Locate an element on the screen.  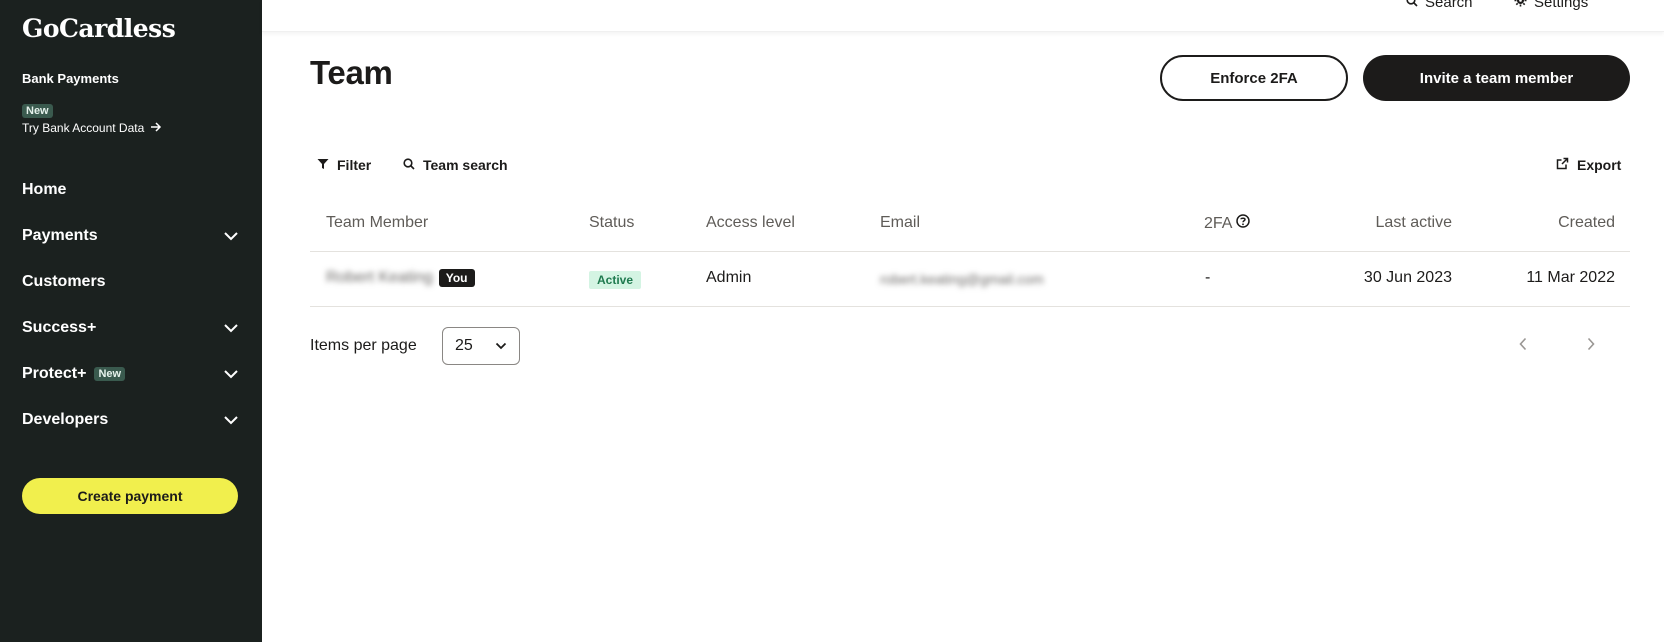
external-link-icon is located at coordinates (1562, 165).